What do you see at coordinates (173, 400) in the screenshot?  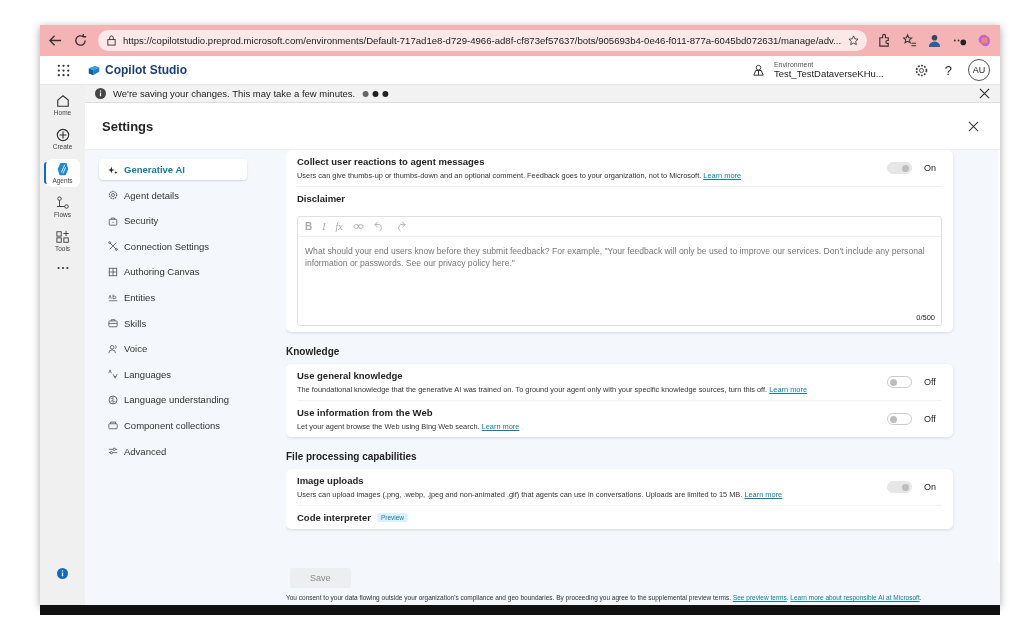 I see `nav-item: Language understanding` at bounding box center [173, 400].